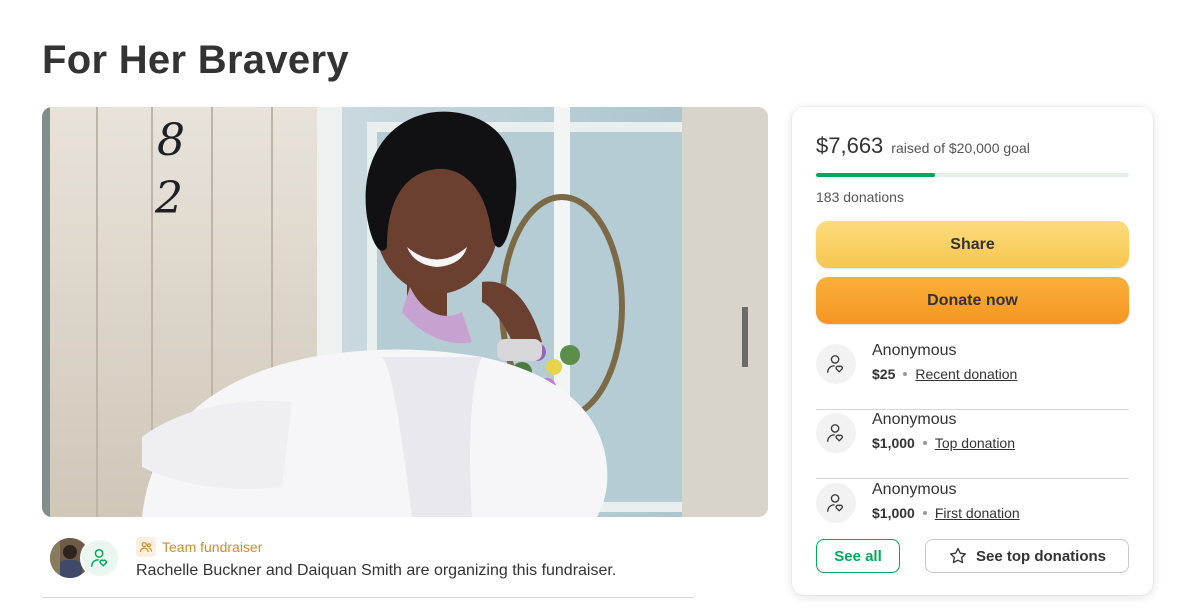  I want to click on donation-meta: $1,000 First donation, so click(946, 513).